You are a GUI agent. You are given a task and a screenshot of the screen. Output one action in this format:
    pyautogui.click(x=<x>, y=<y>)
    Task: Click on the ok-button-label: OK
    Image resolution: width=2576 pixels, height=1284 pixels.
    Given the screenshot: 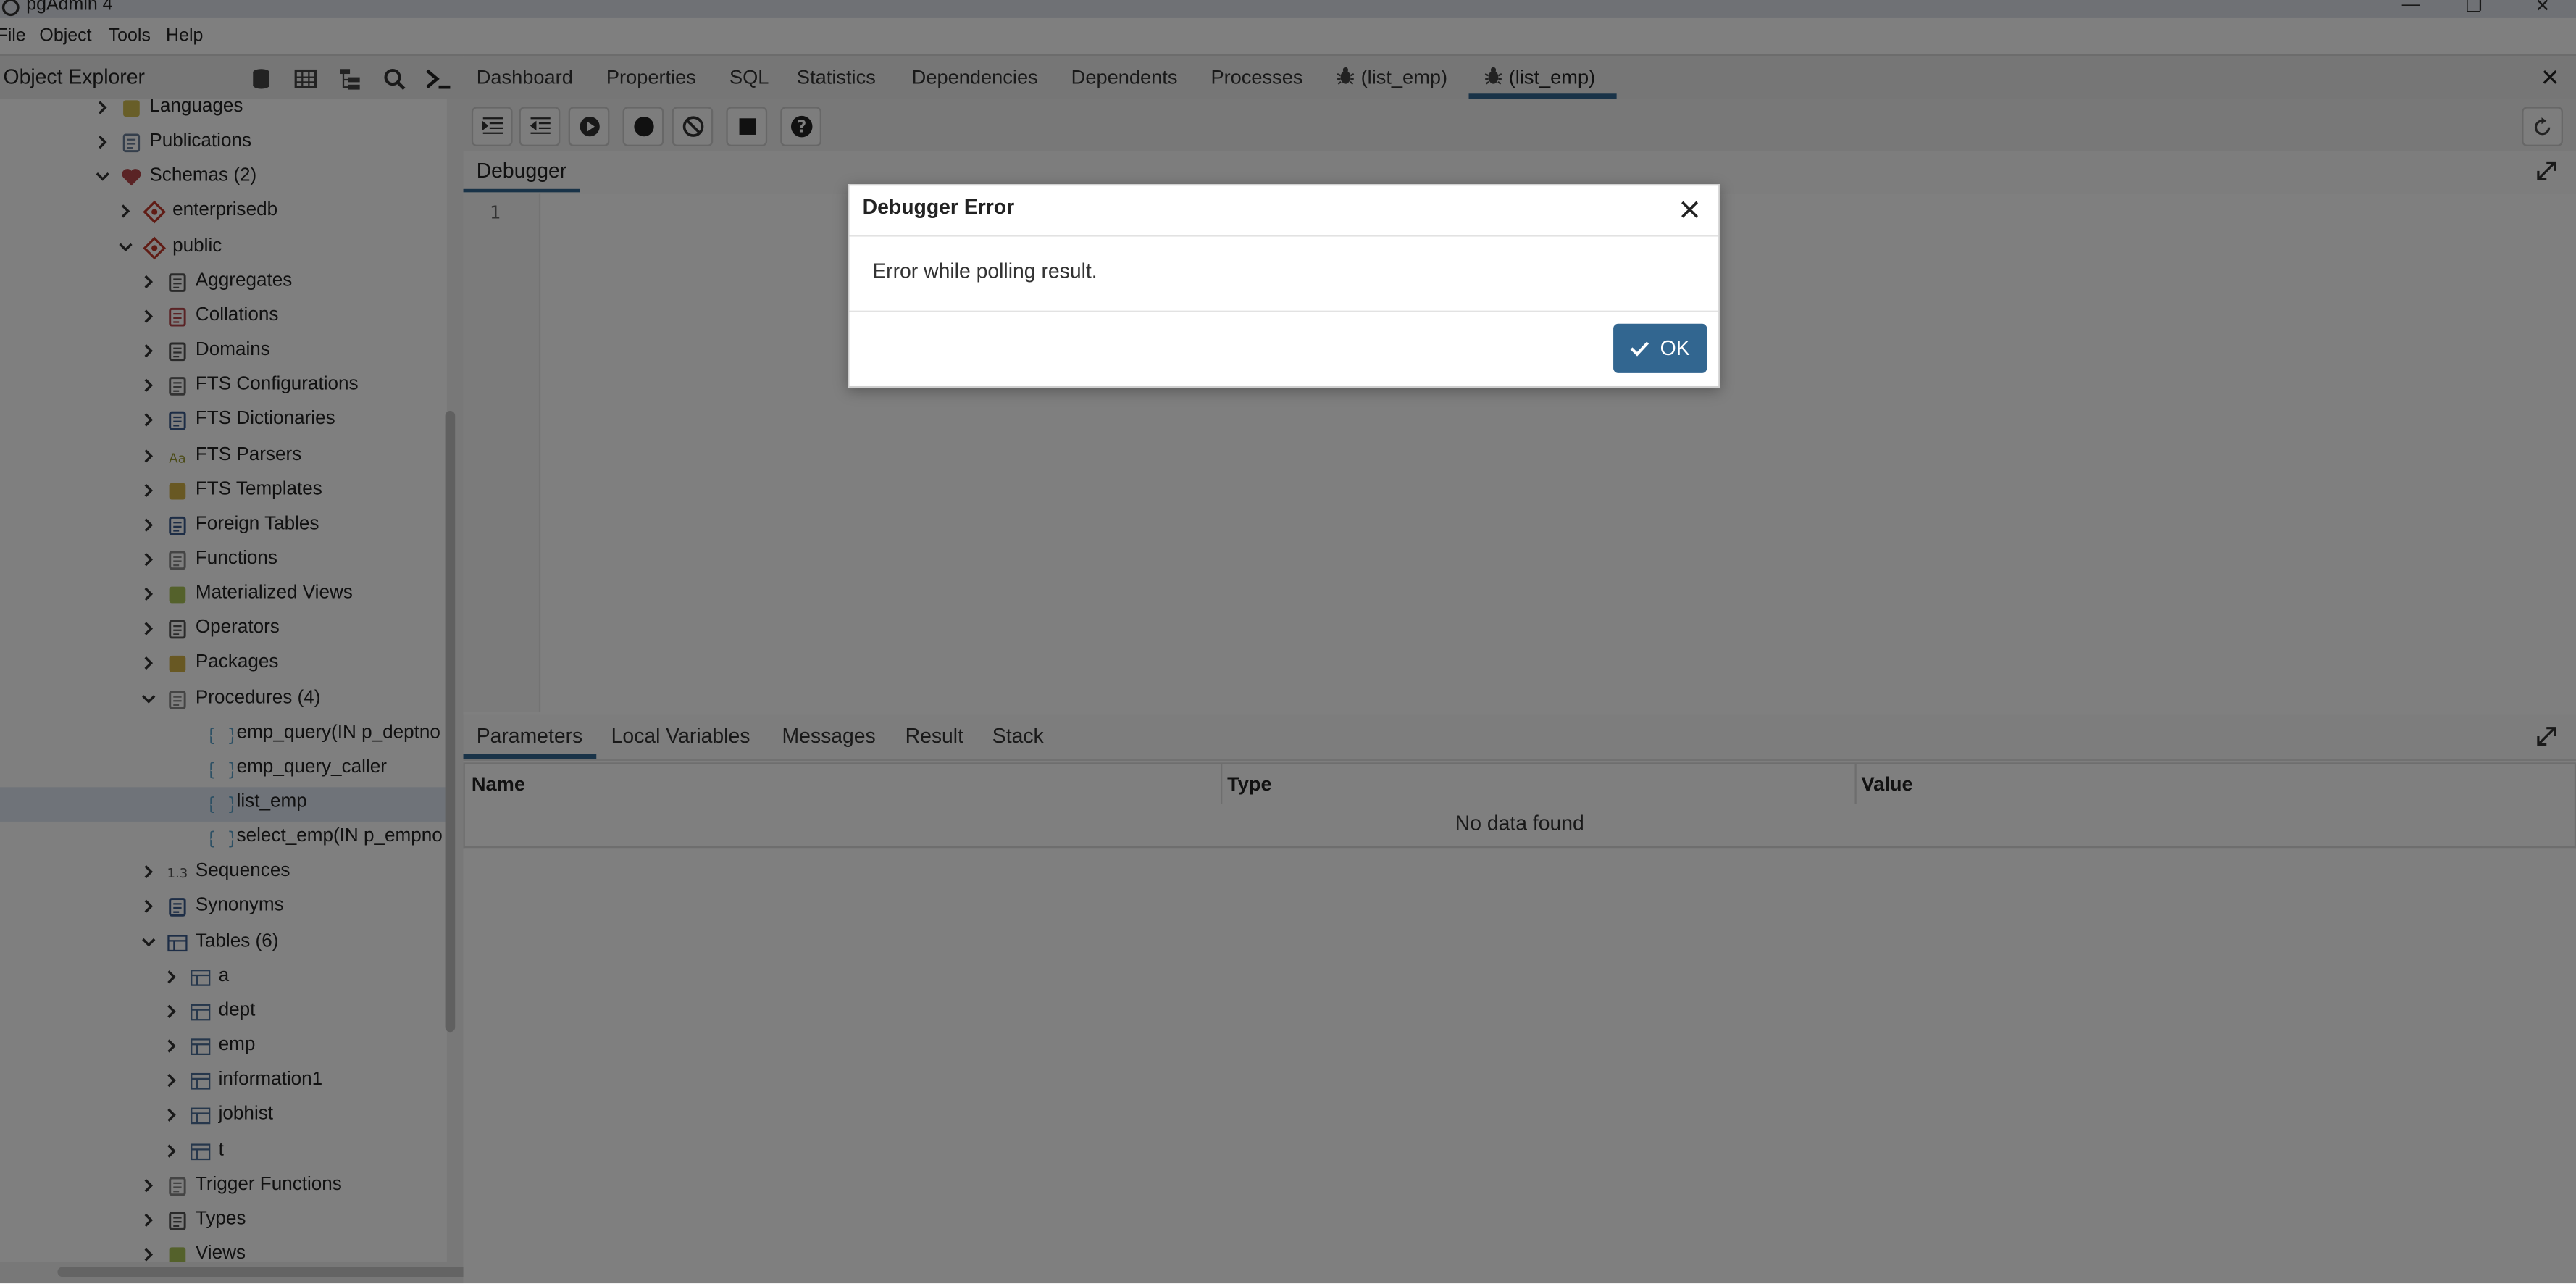 What is the action you would take?
    pyautogui.click(x=1675, y=348)
    